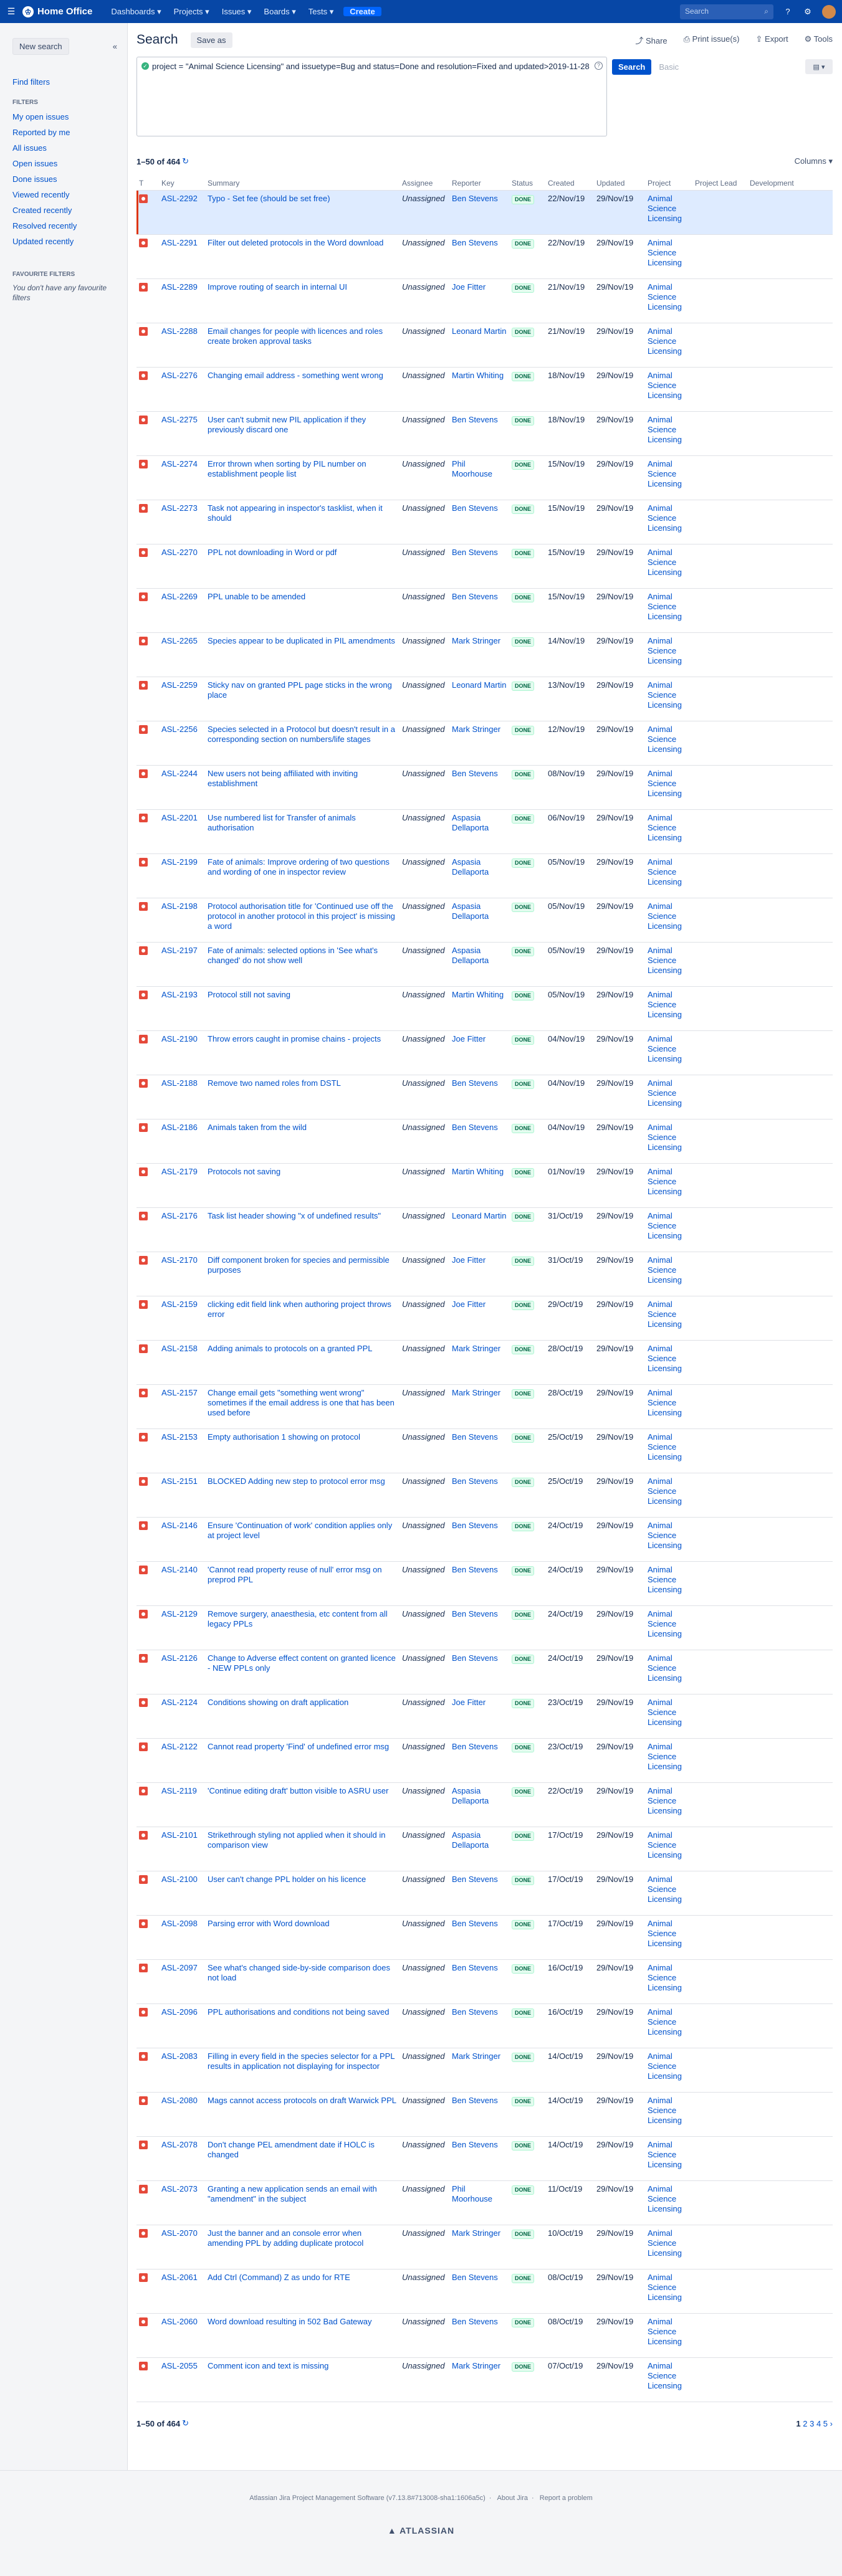  What do you see at coordinates (179, 198) in the screenshot?
I see `issue-key-link: ASL-2292` at bounding box center [179, 198].